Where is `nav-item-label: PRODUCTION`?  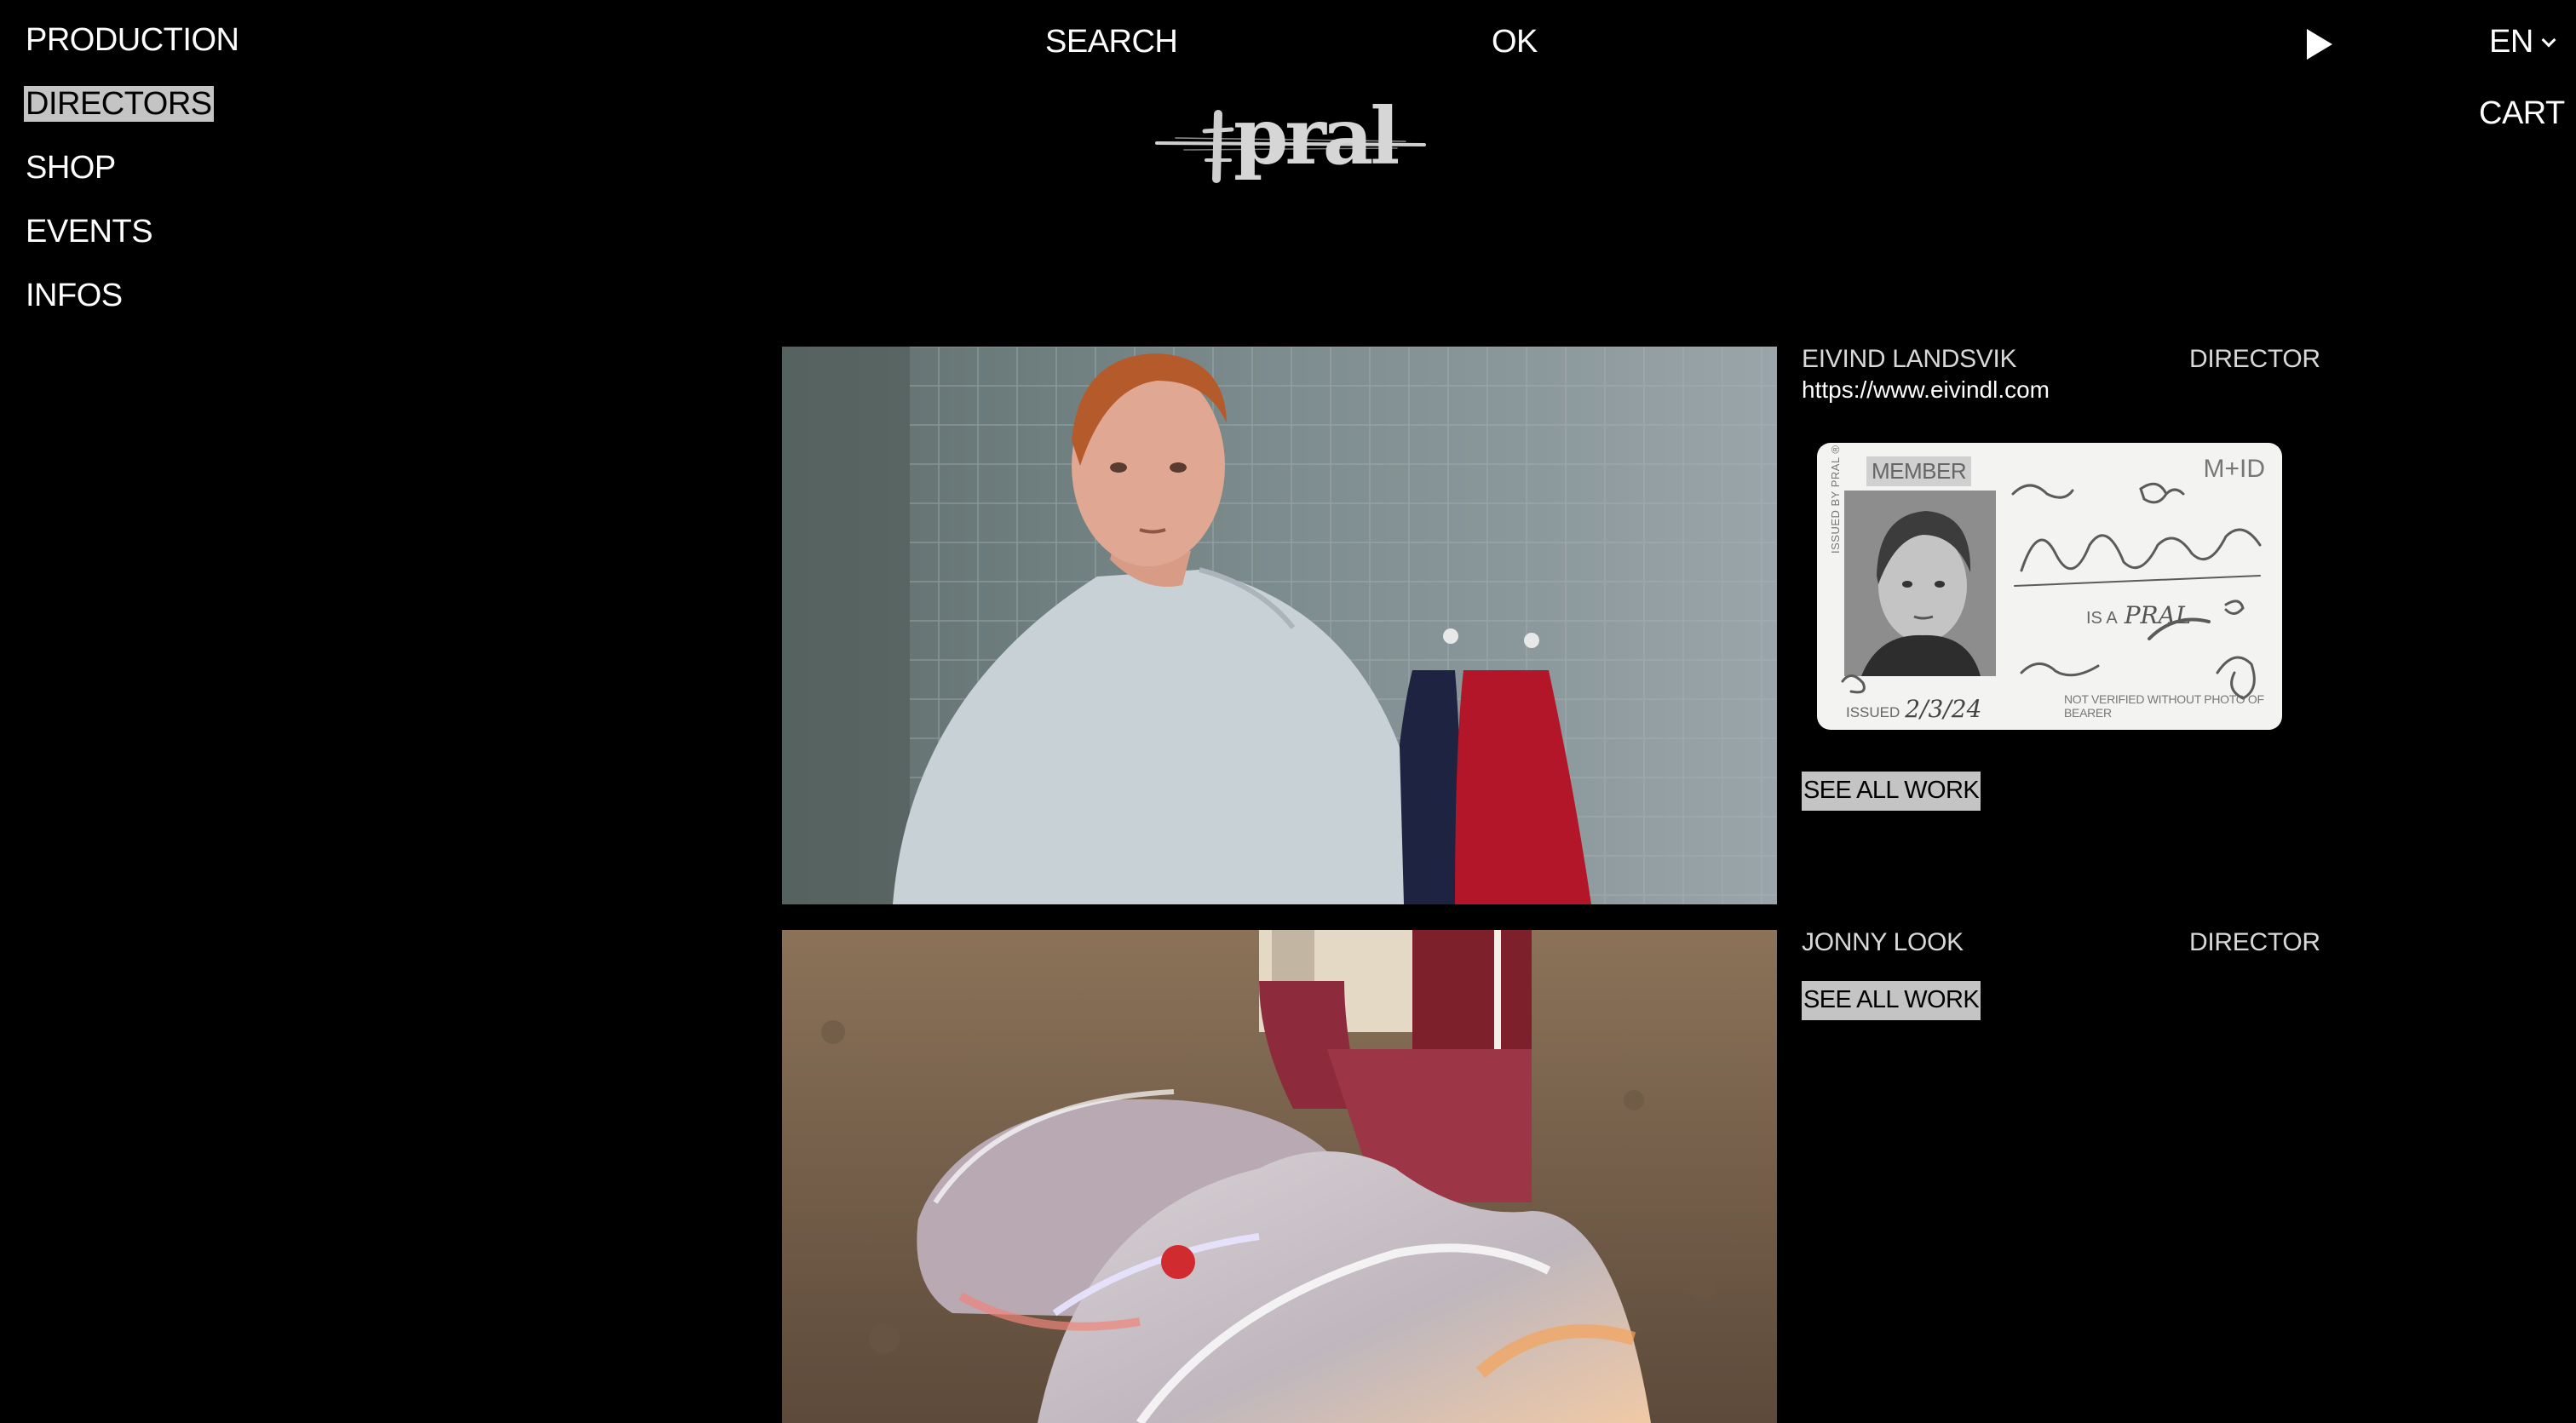 nav-item-label: PRODUCTION is located at coordinates (132, 40).